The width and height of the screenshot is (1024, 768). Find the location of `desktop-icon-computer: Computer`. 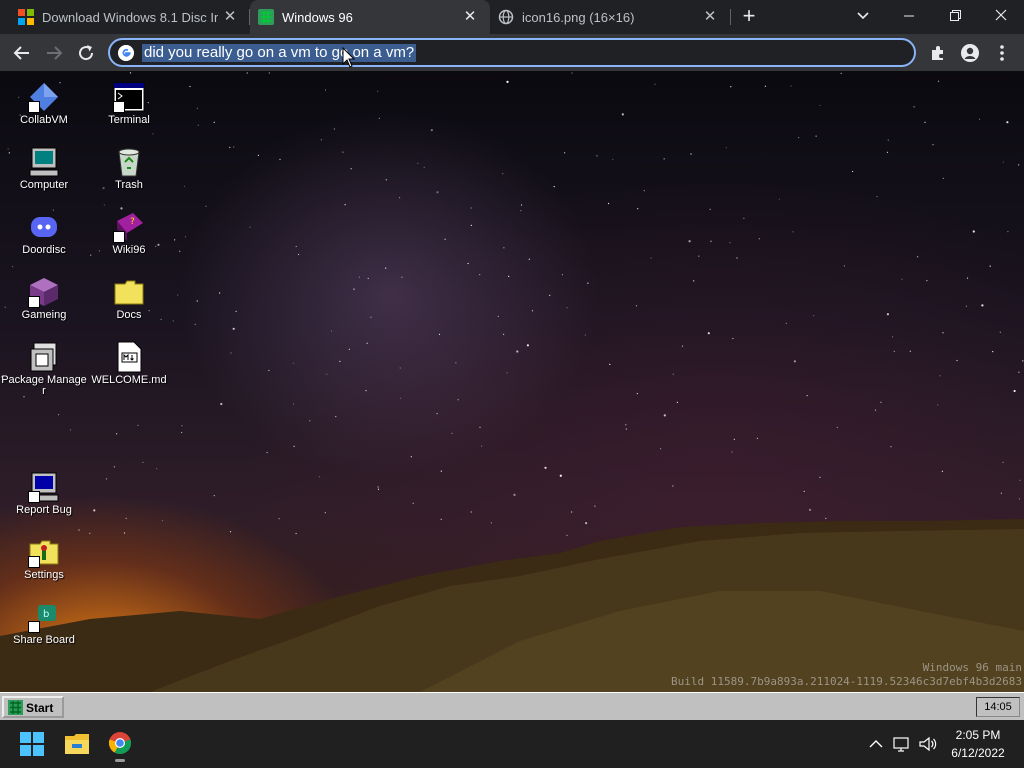

desktop-icon-computer: Computer is located at coordinates (44, 177).